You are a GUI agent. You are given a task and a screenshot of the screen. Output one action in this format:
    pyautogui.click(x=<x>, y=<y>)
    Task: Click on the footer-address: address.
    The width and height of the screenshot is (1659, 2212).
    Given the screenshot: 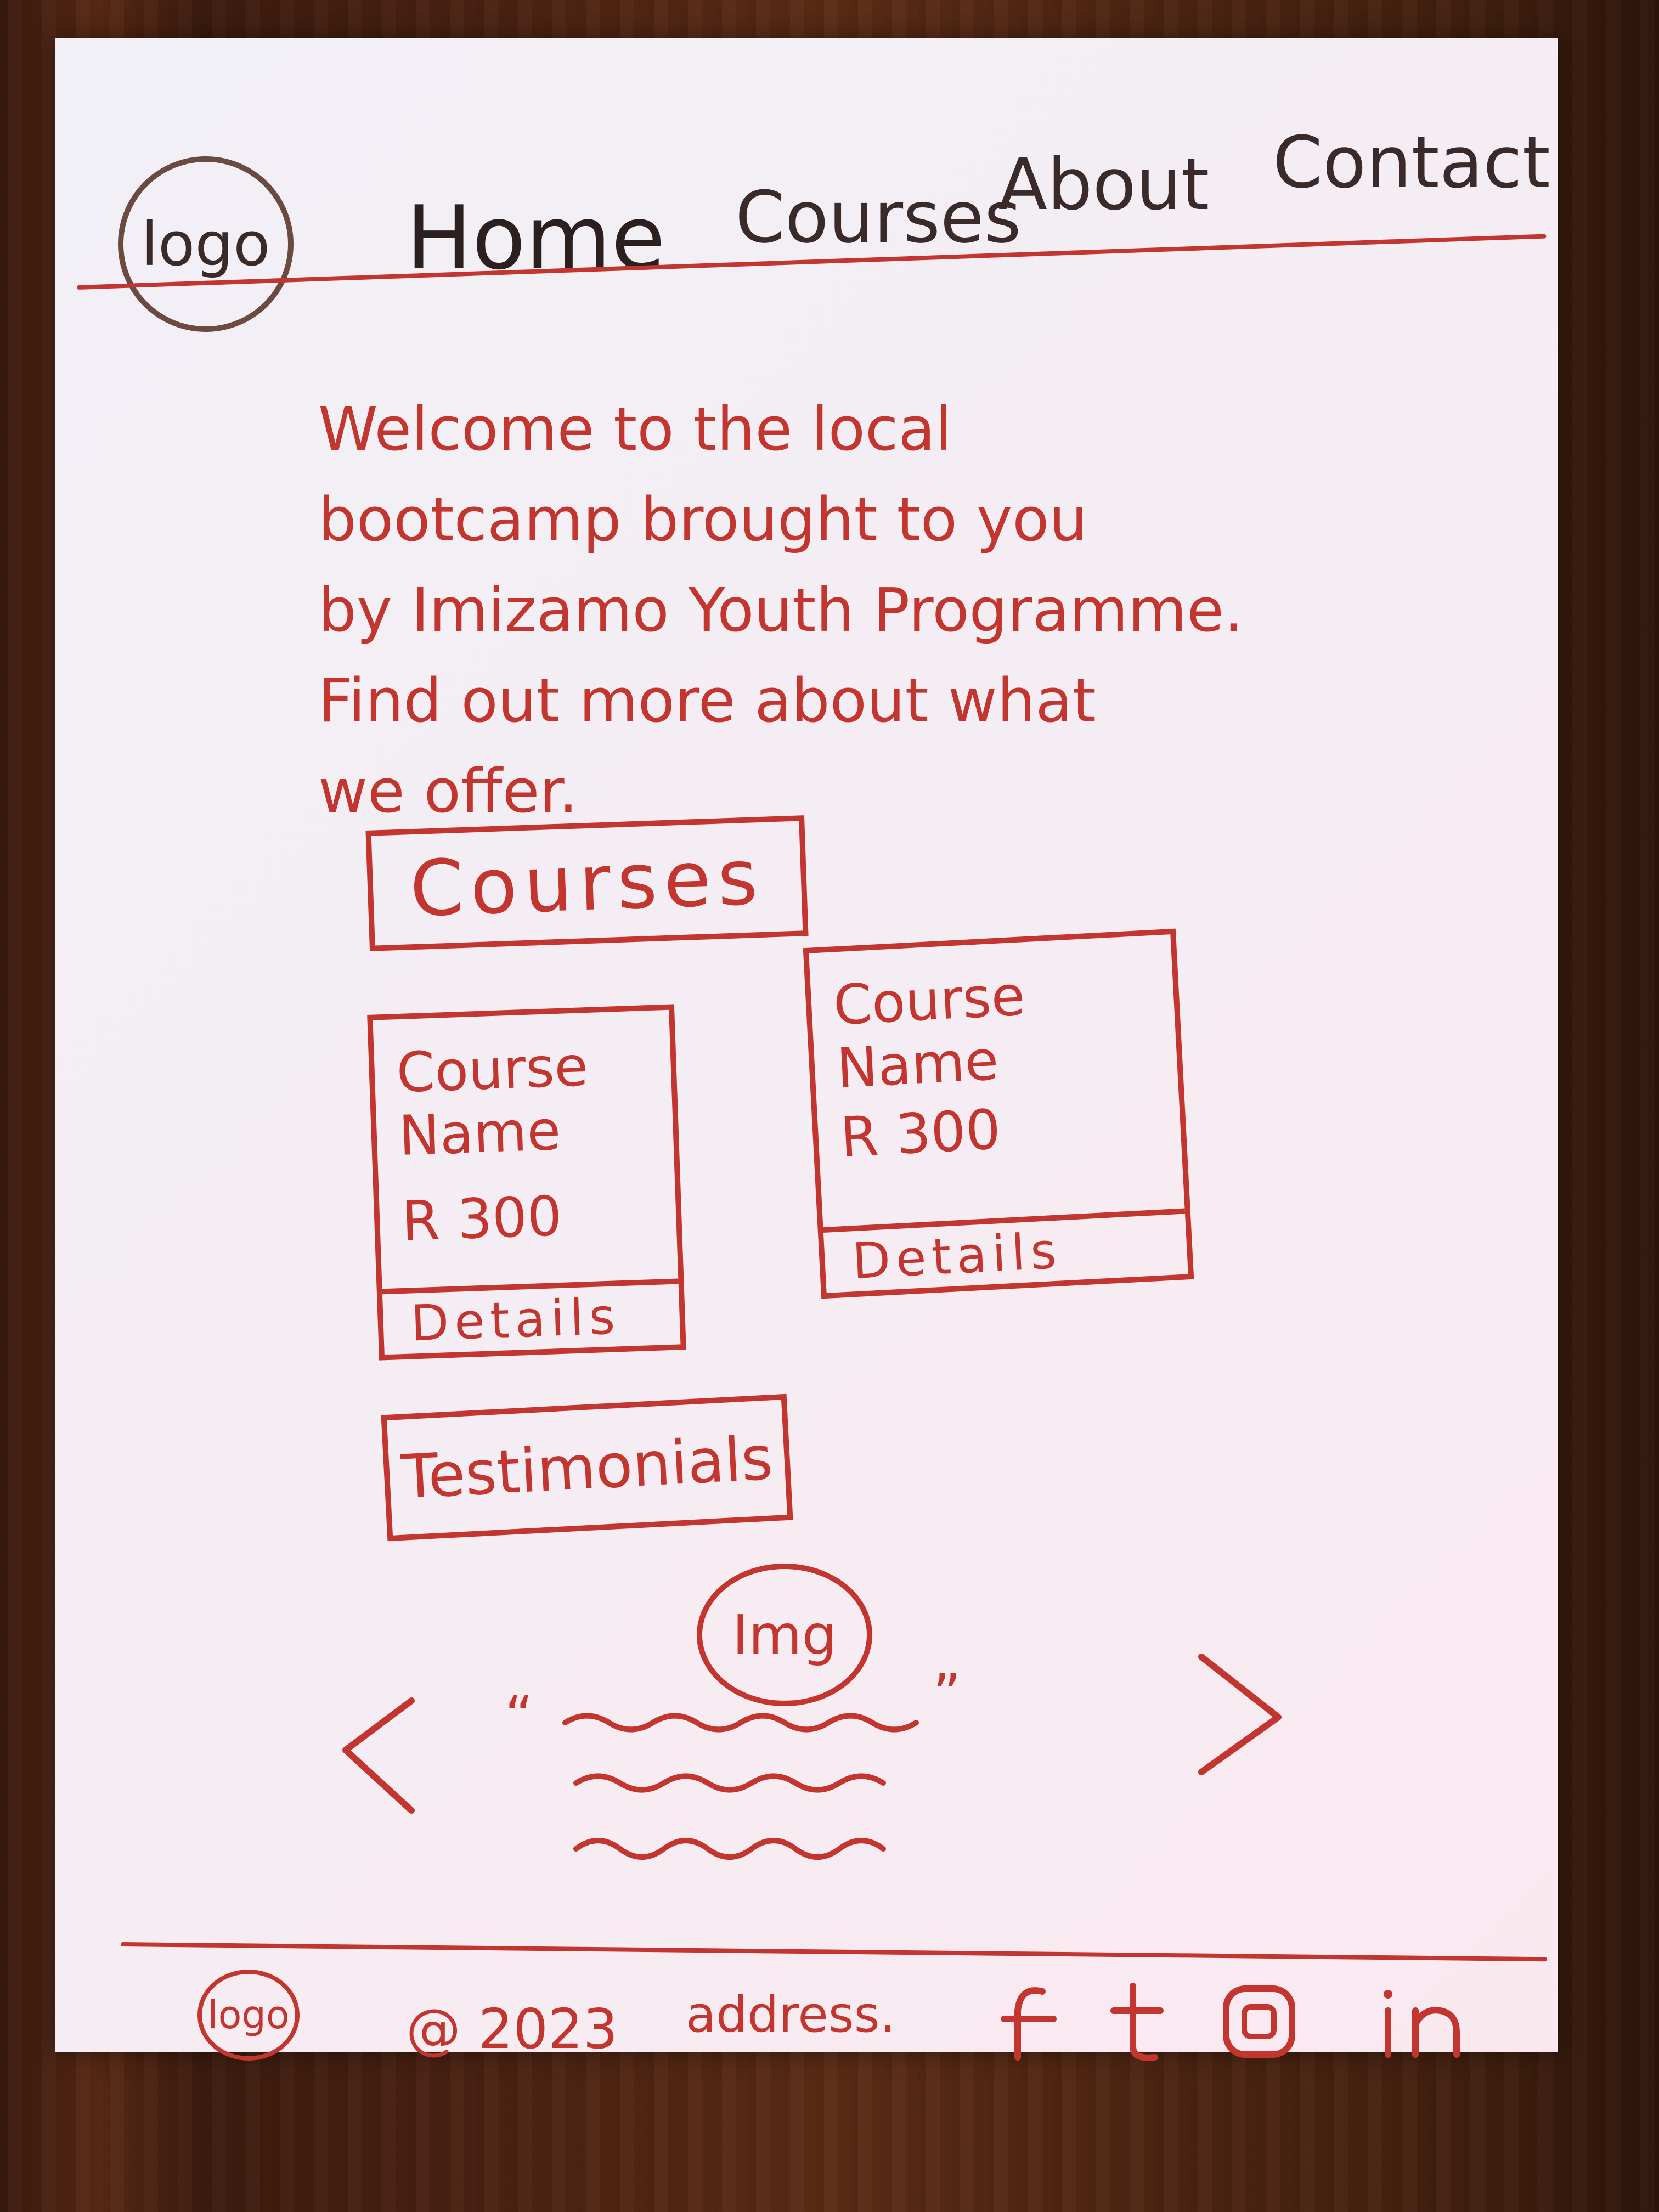 What is the action you would take?
    pyautogui.click(x=791, y=2015)
    